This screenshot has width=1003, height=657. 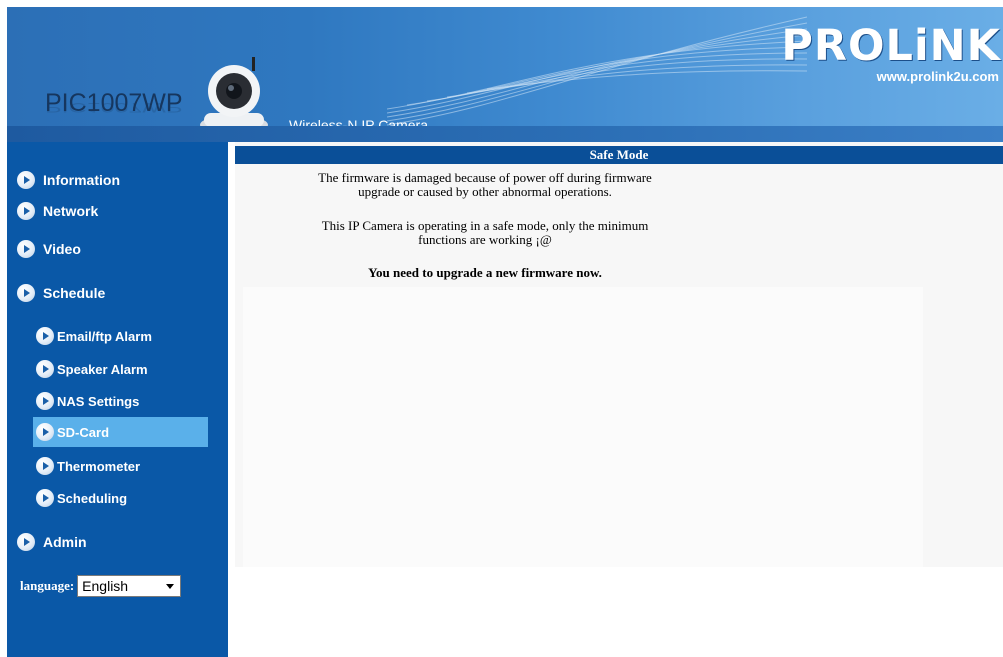 I want to click on language-select-value: English, so click(x=105, y=586).